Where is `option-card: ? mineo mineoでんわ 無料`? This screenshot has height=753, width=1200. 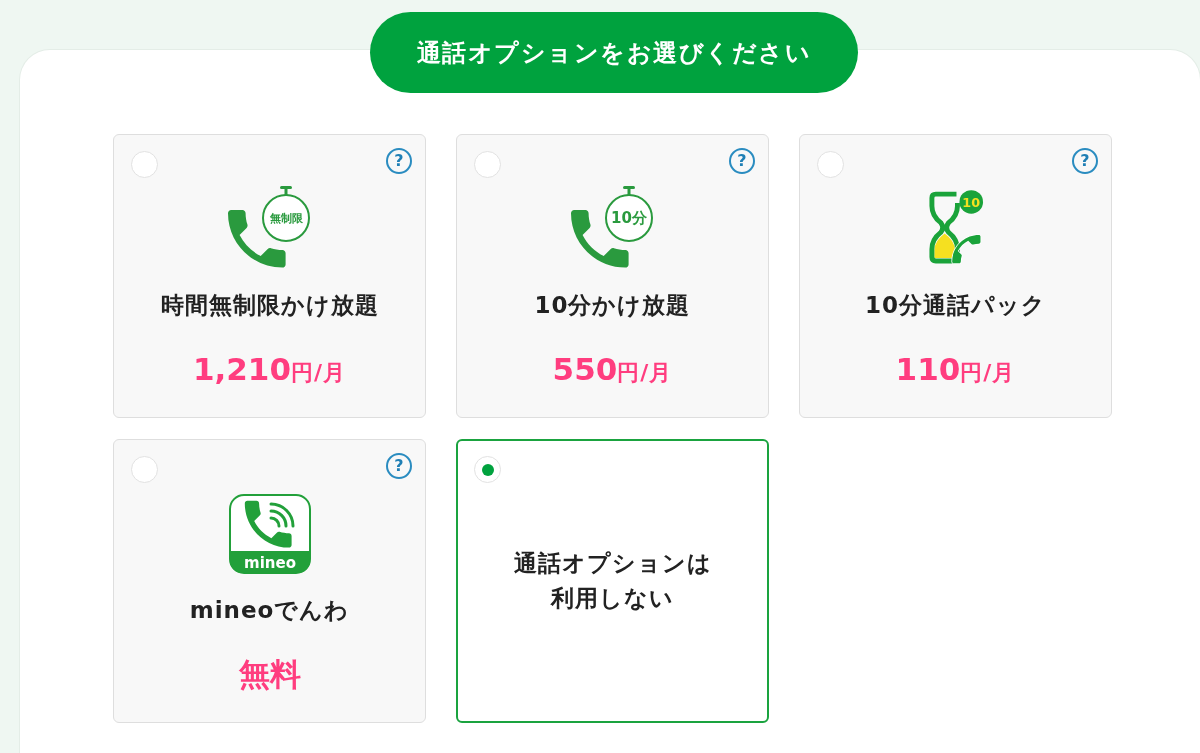 option-card: ? mineo mineoでんわ 無料 is located at coordinates (269, 581).